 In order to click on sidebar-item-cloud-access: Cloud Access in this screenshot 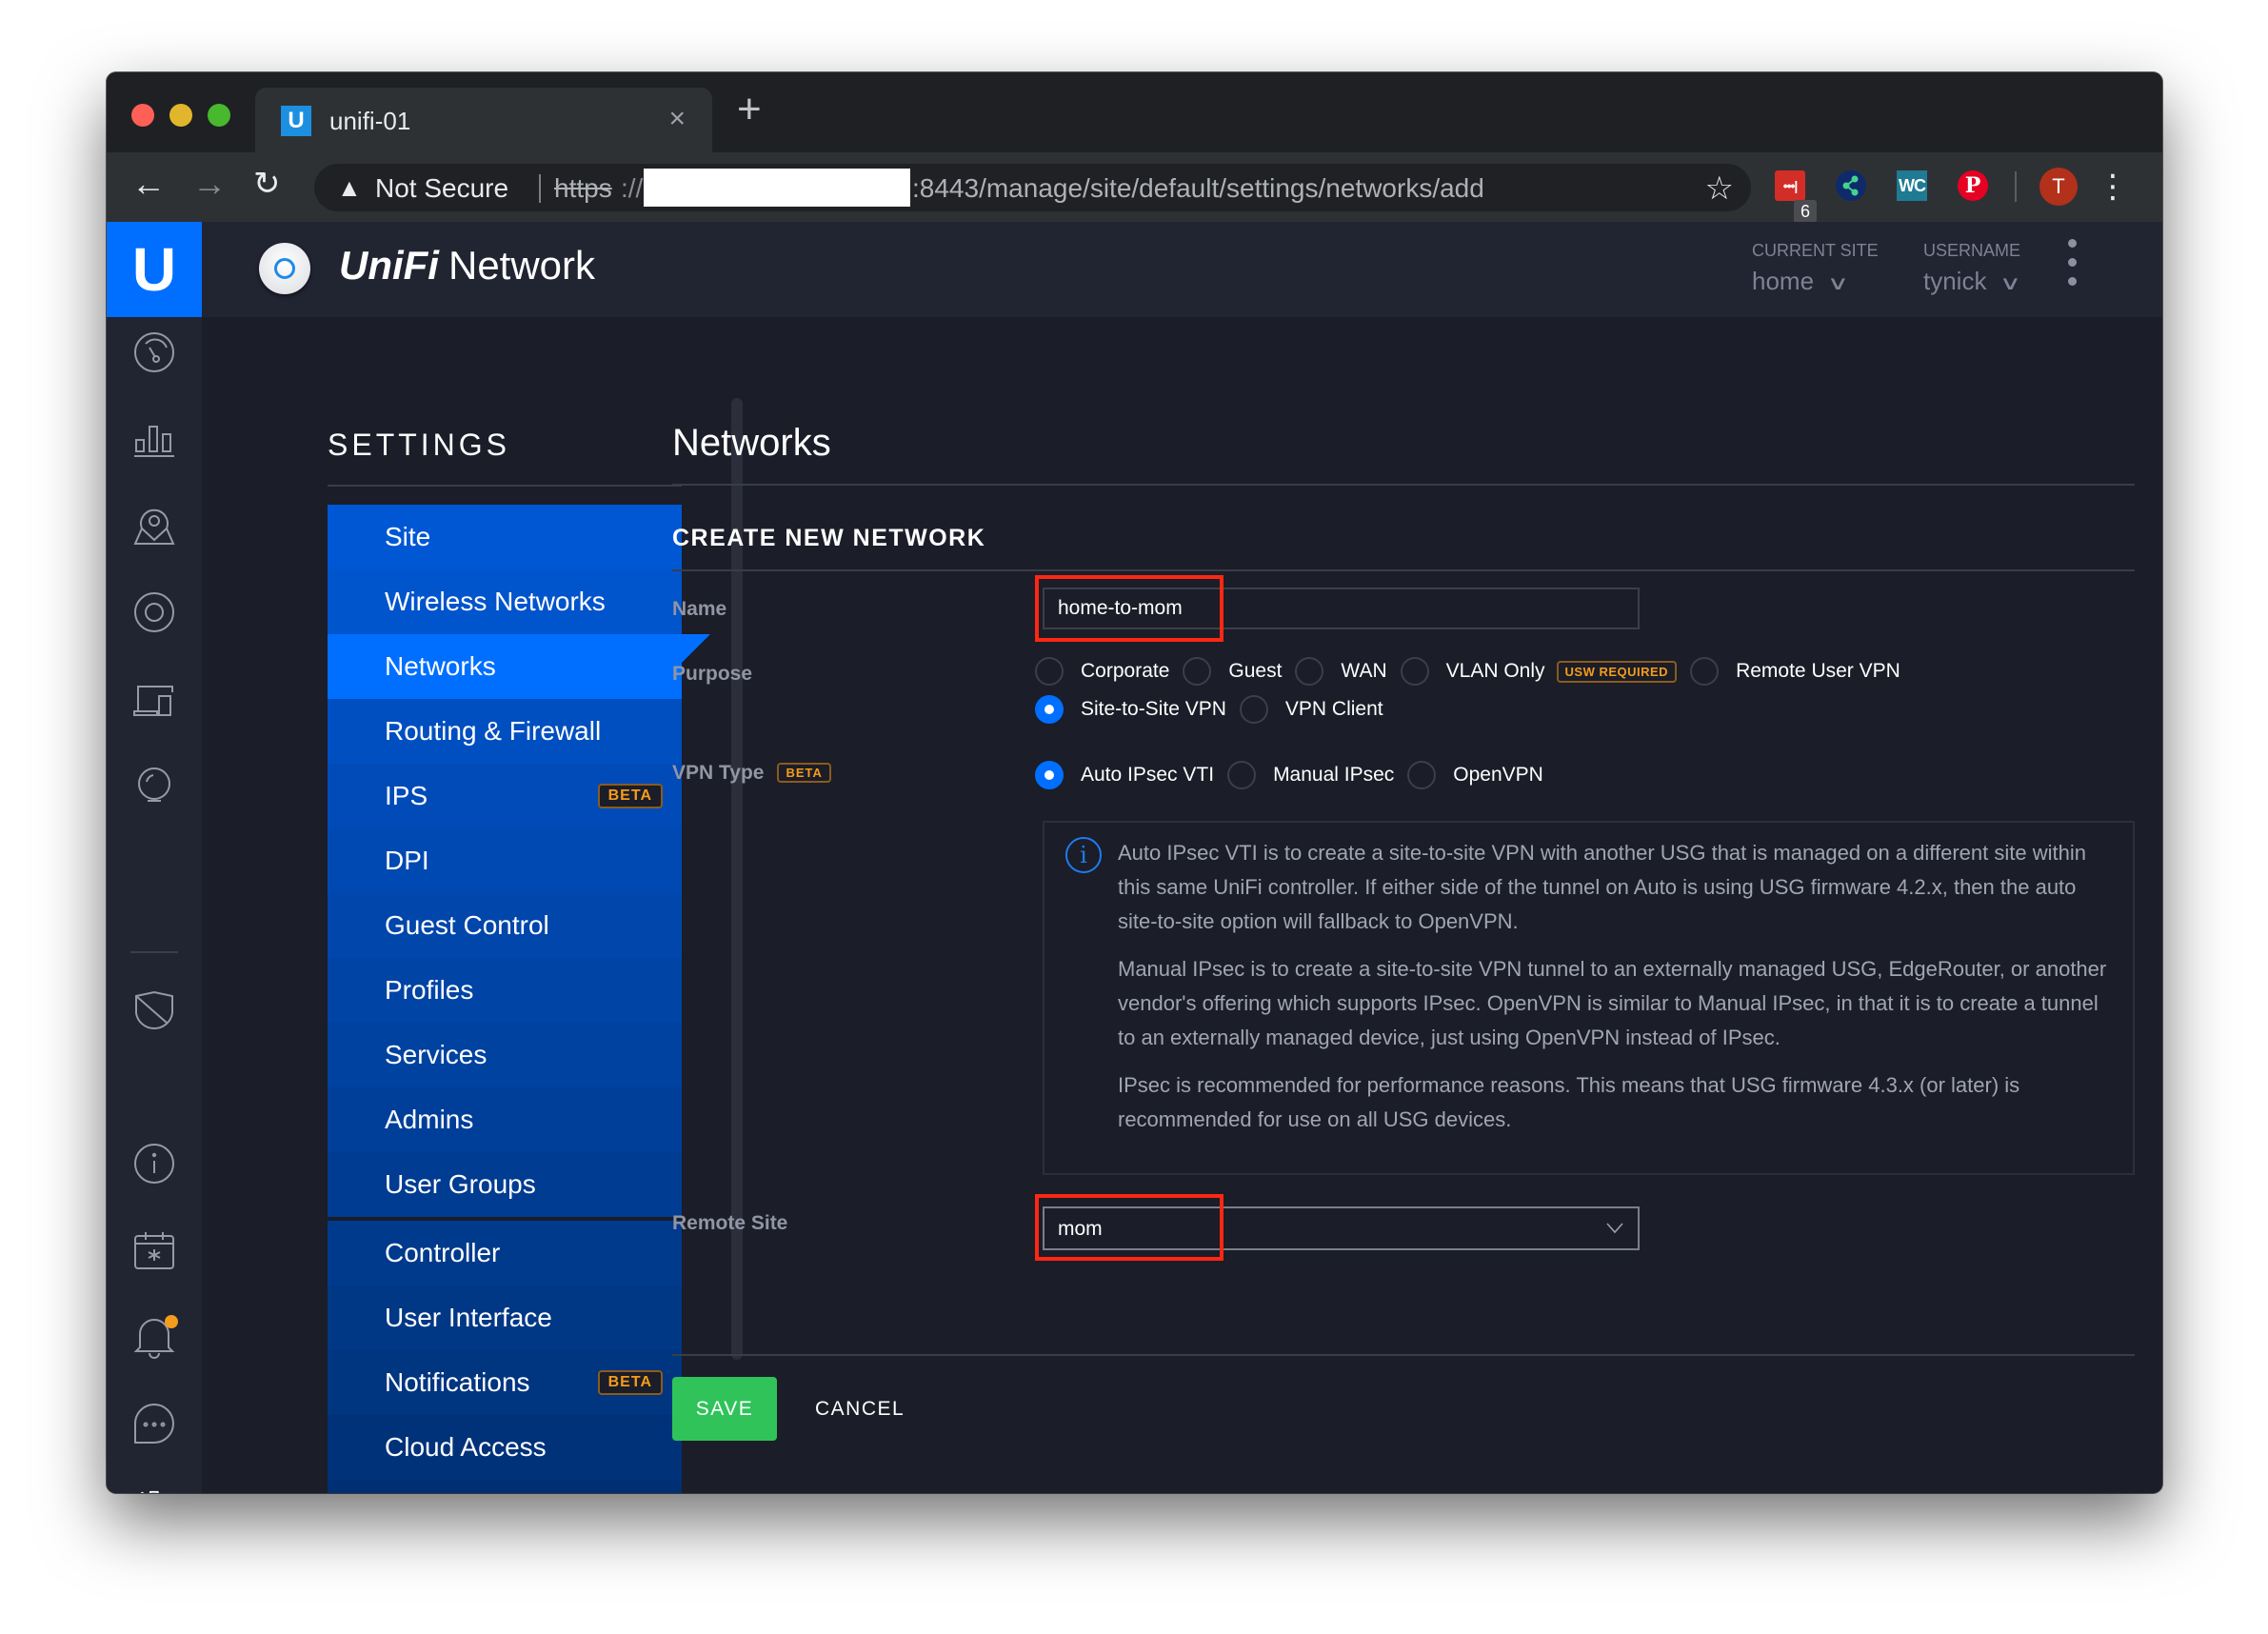, I will do `click(505, 1448)`.